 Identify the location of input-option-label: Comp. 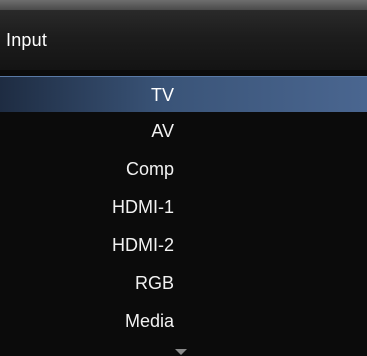
(149, 169).